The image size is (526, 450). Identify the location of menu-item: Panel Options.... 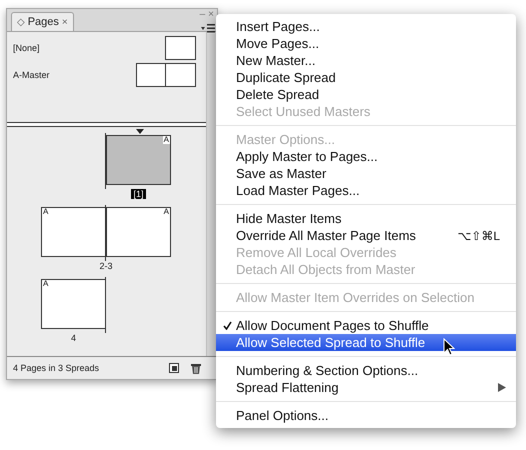
(366, 415).